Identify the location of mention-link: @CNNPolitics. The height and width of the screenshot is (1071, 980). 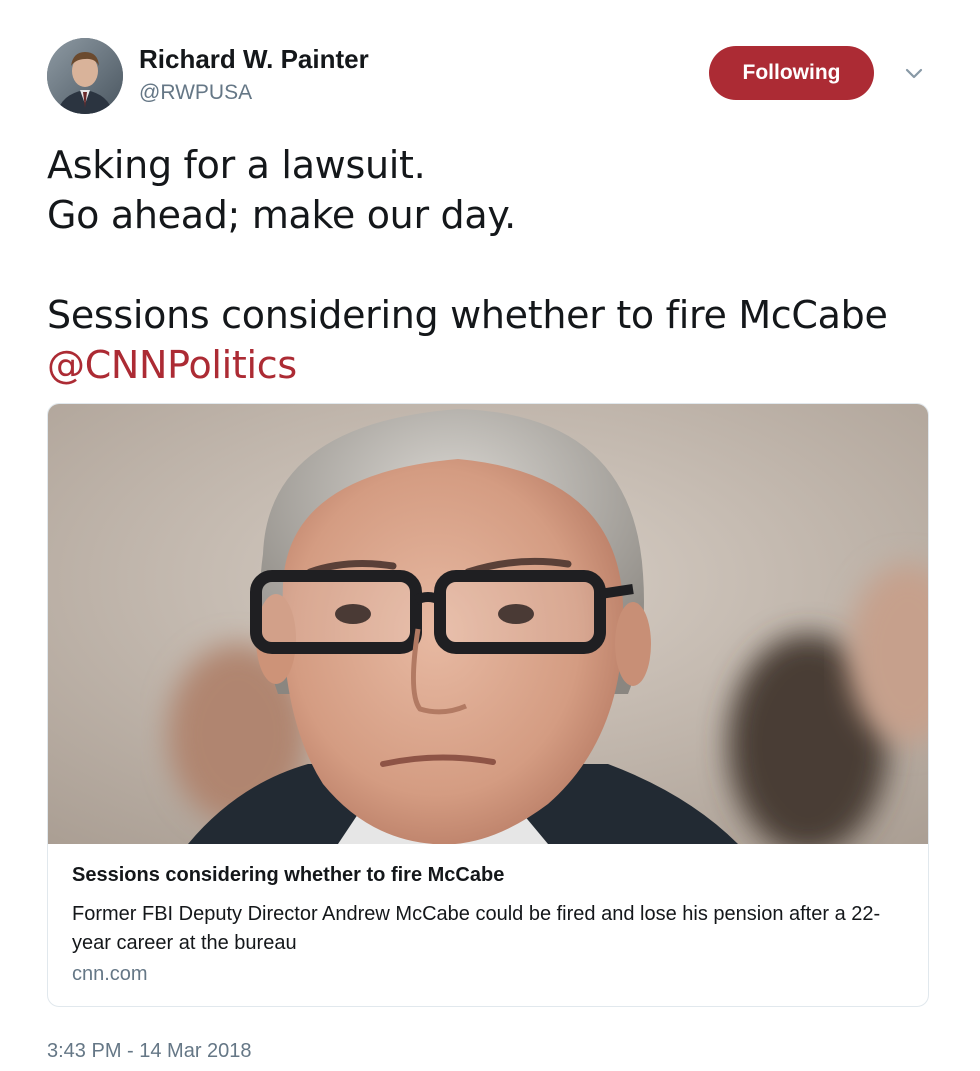
(497, 365).